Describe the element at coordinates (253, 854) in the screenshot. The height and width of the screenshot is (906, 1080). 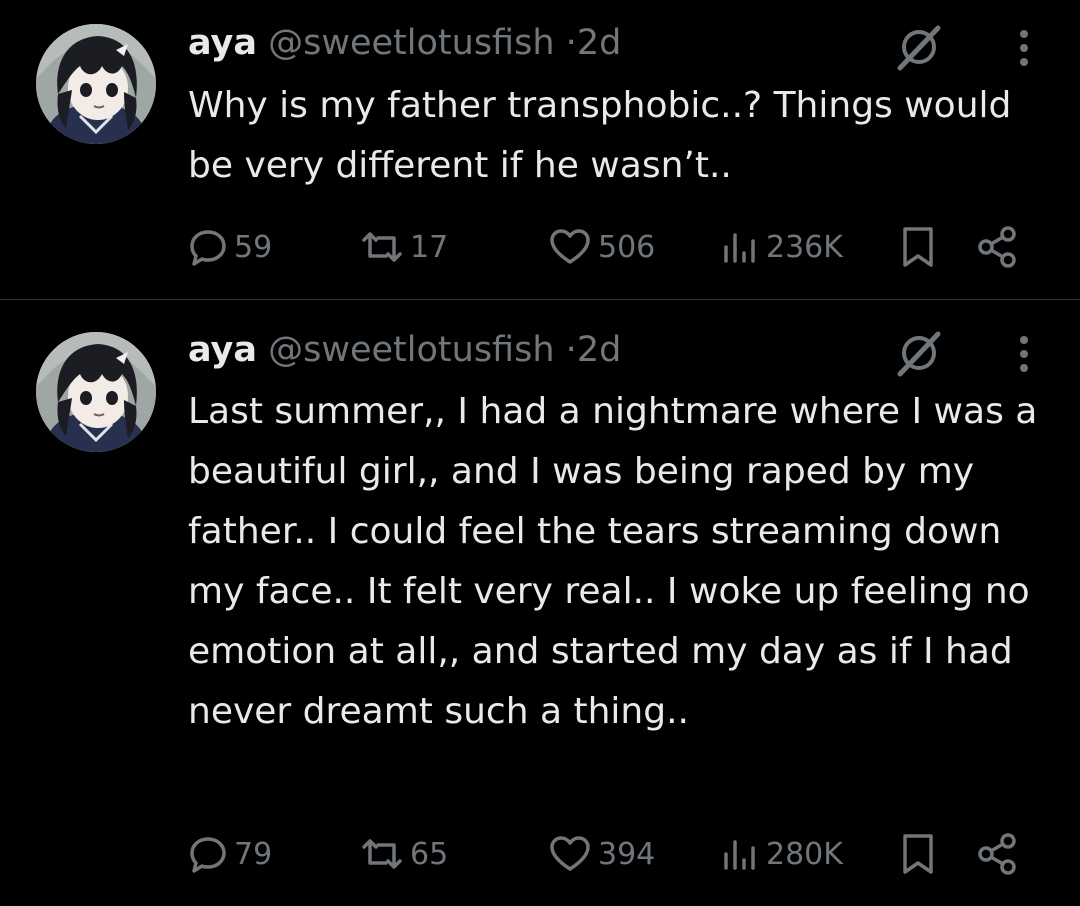
I see `reply-count: 79` at that location.